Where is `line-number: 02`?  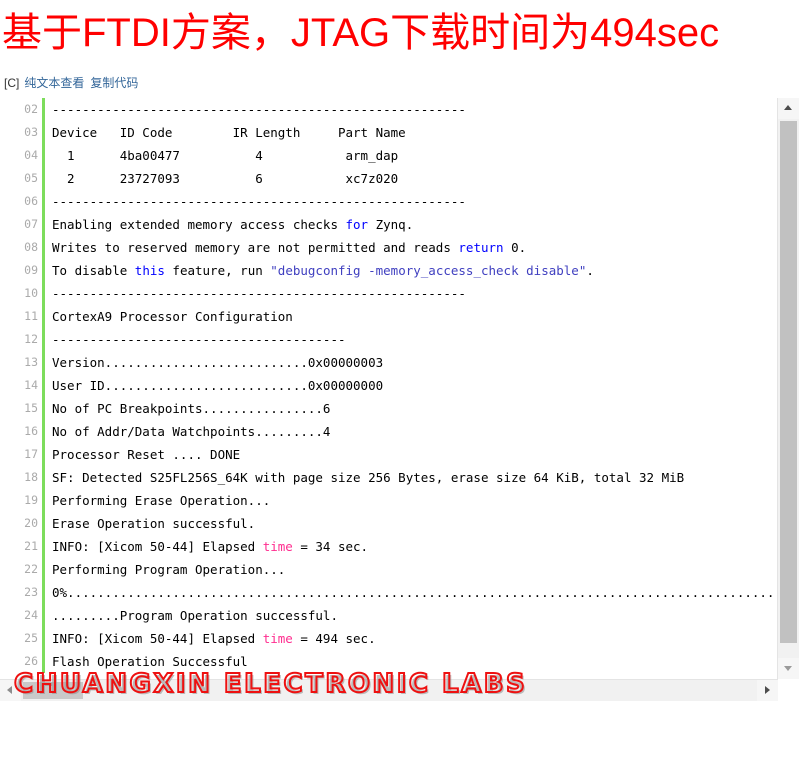
line-number: 02 is located at coordinates (31, 109).